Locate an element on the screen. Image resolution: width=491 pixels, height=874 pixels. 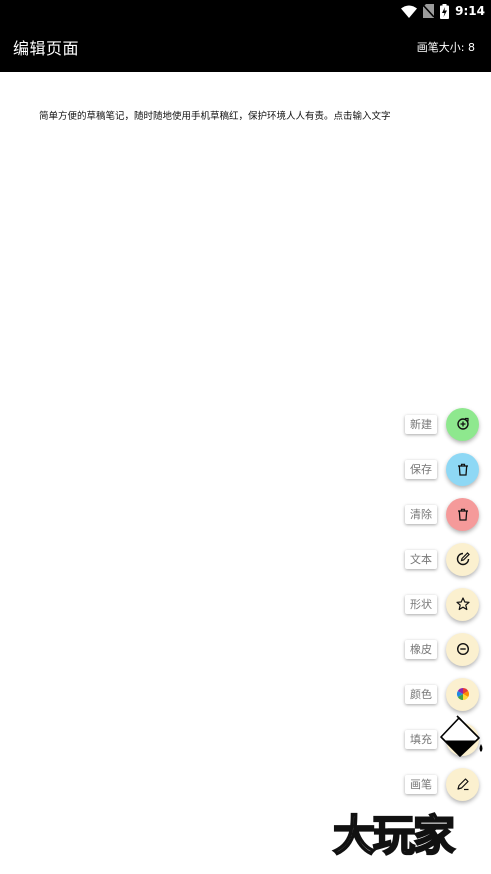
eraser-button is located at coordinates (462, 649).